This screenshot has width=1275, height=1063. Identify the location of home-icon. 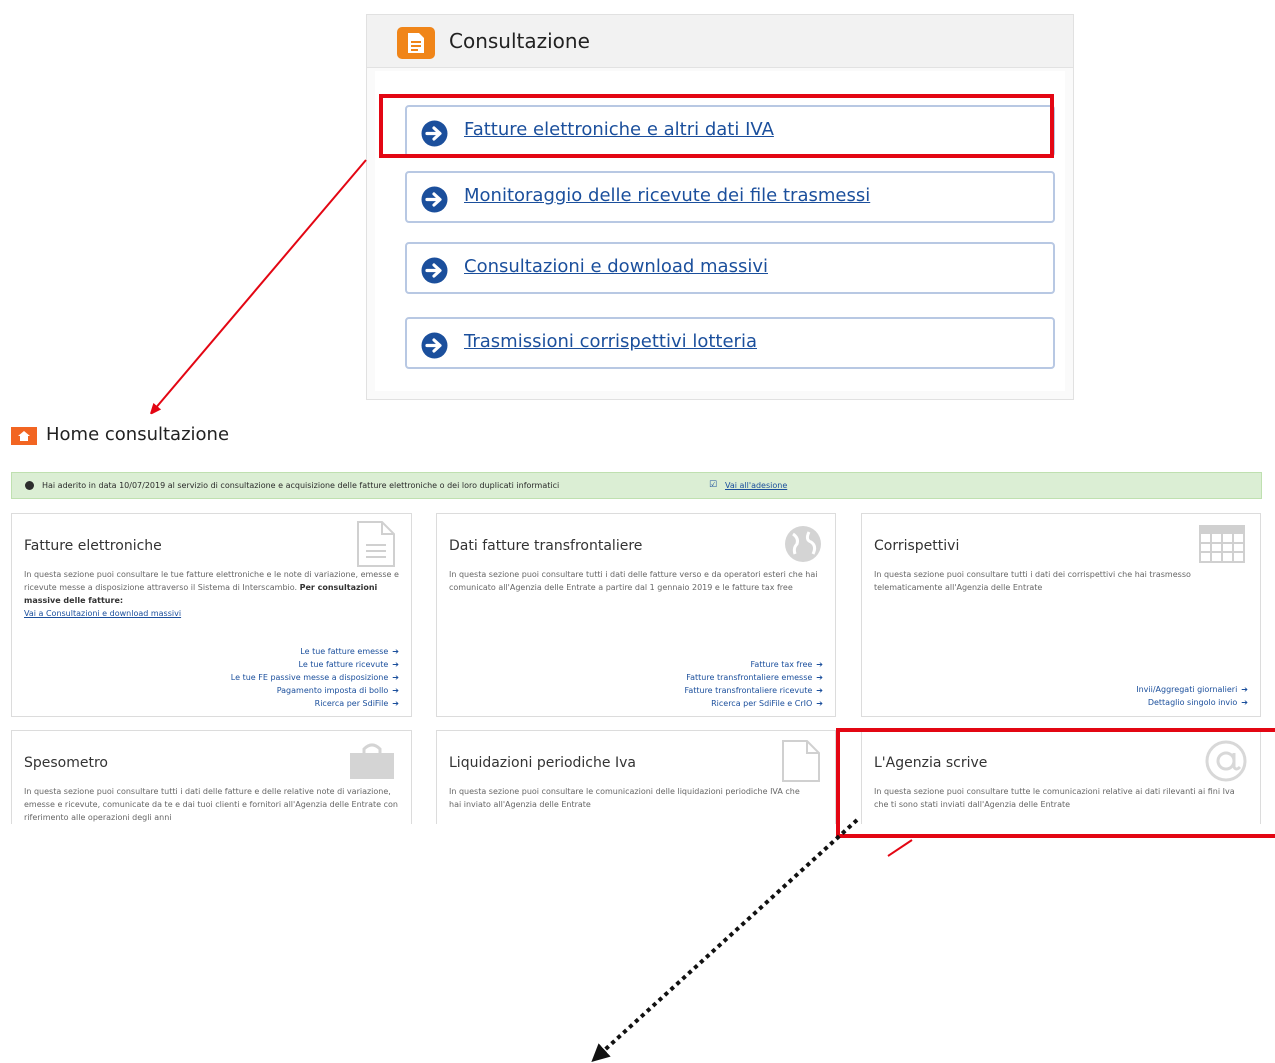
(24, 436).